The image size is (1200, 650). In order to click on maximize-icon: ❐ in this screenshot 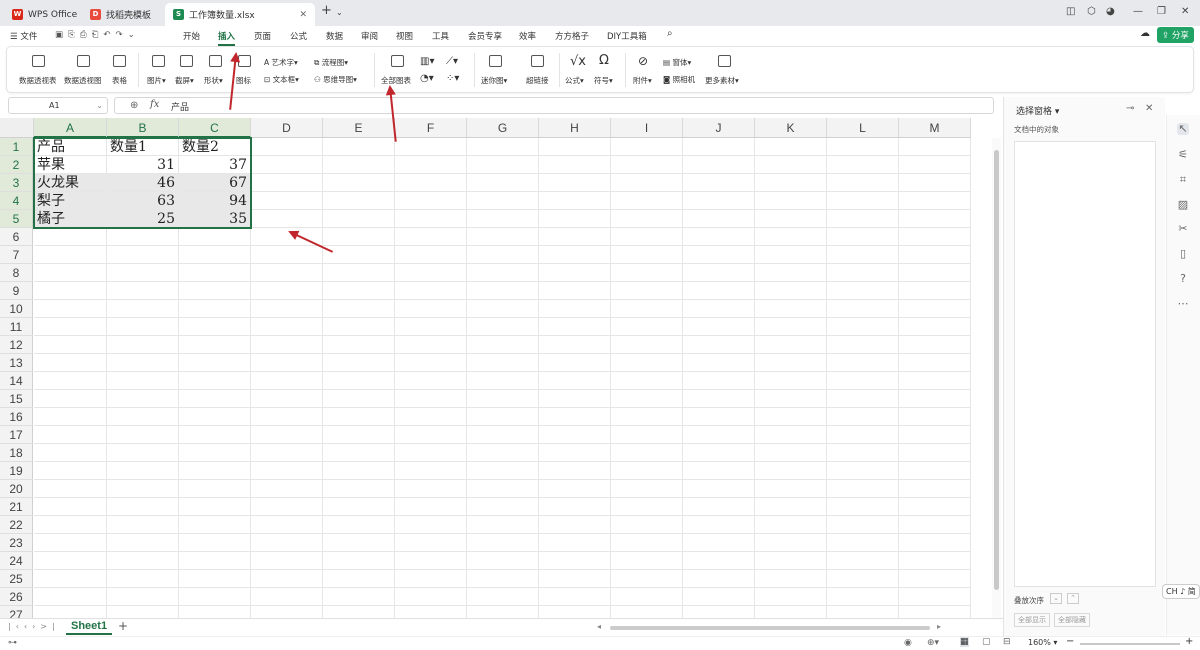, I will do `click(1161, 11)`.